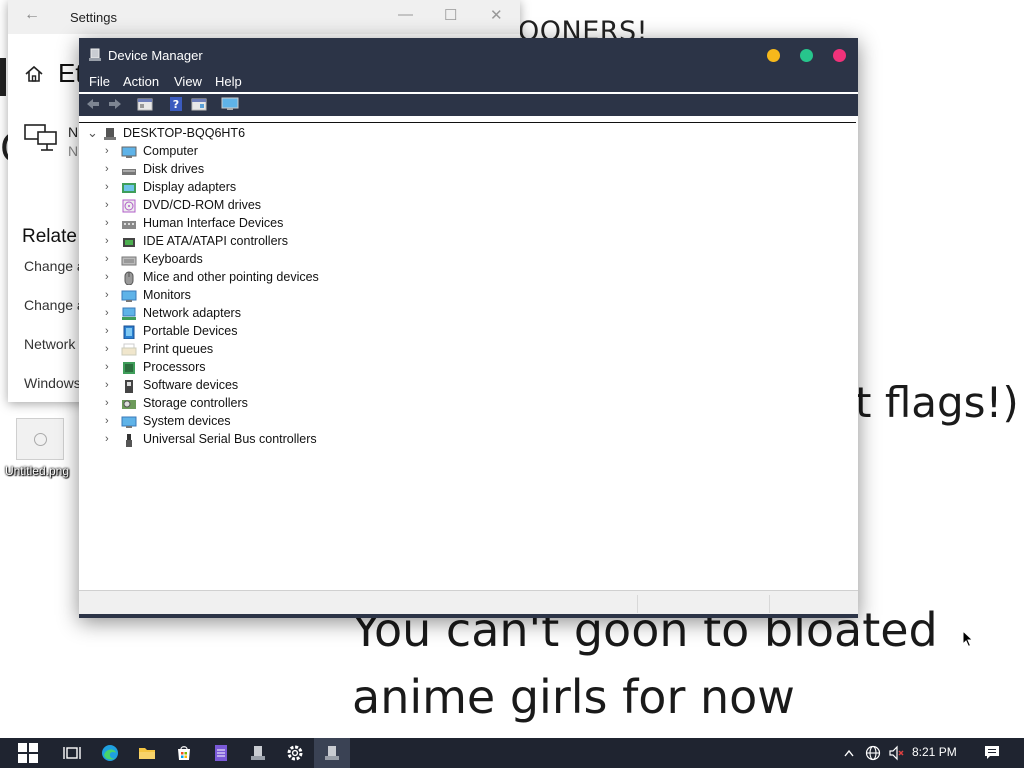 The height and width of the screenshot is (775, 1024). What do you see at coordinates (199, 105) in the screenshot?
I see `details-icon` at bounding box center [199, 105].